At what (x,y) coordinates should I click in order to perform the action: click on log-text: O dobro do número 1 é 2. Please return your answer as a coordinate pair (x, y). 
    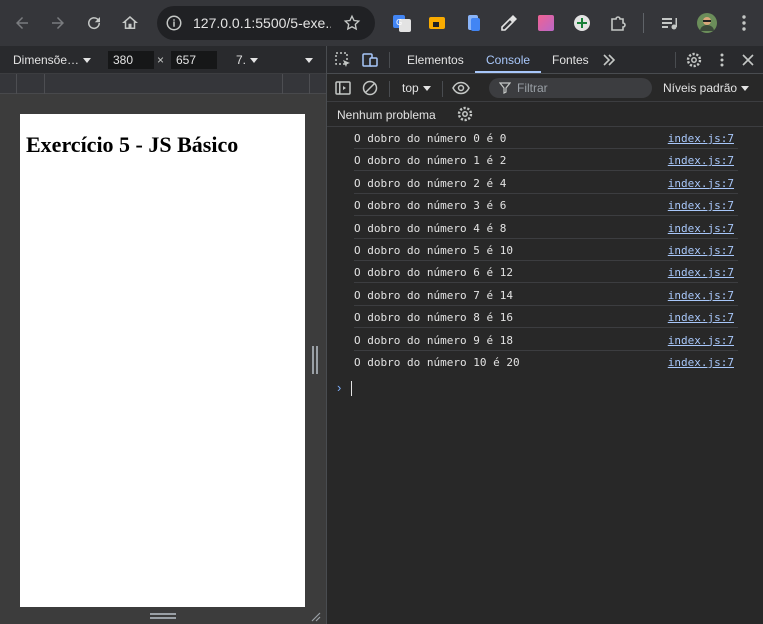
    Looking at the image, I should click on (430, 161).